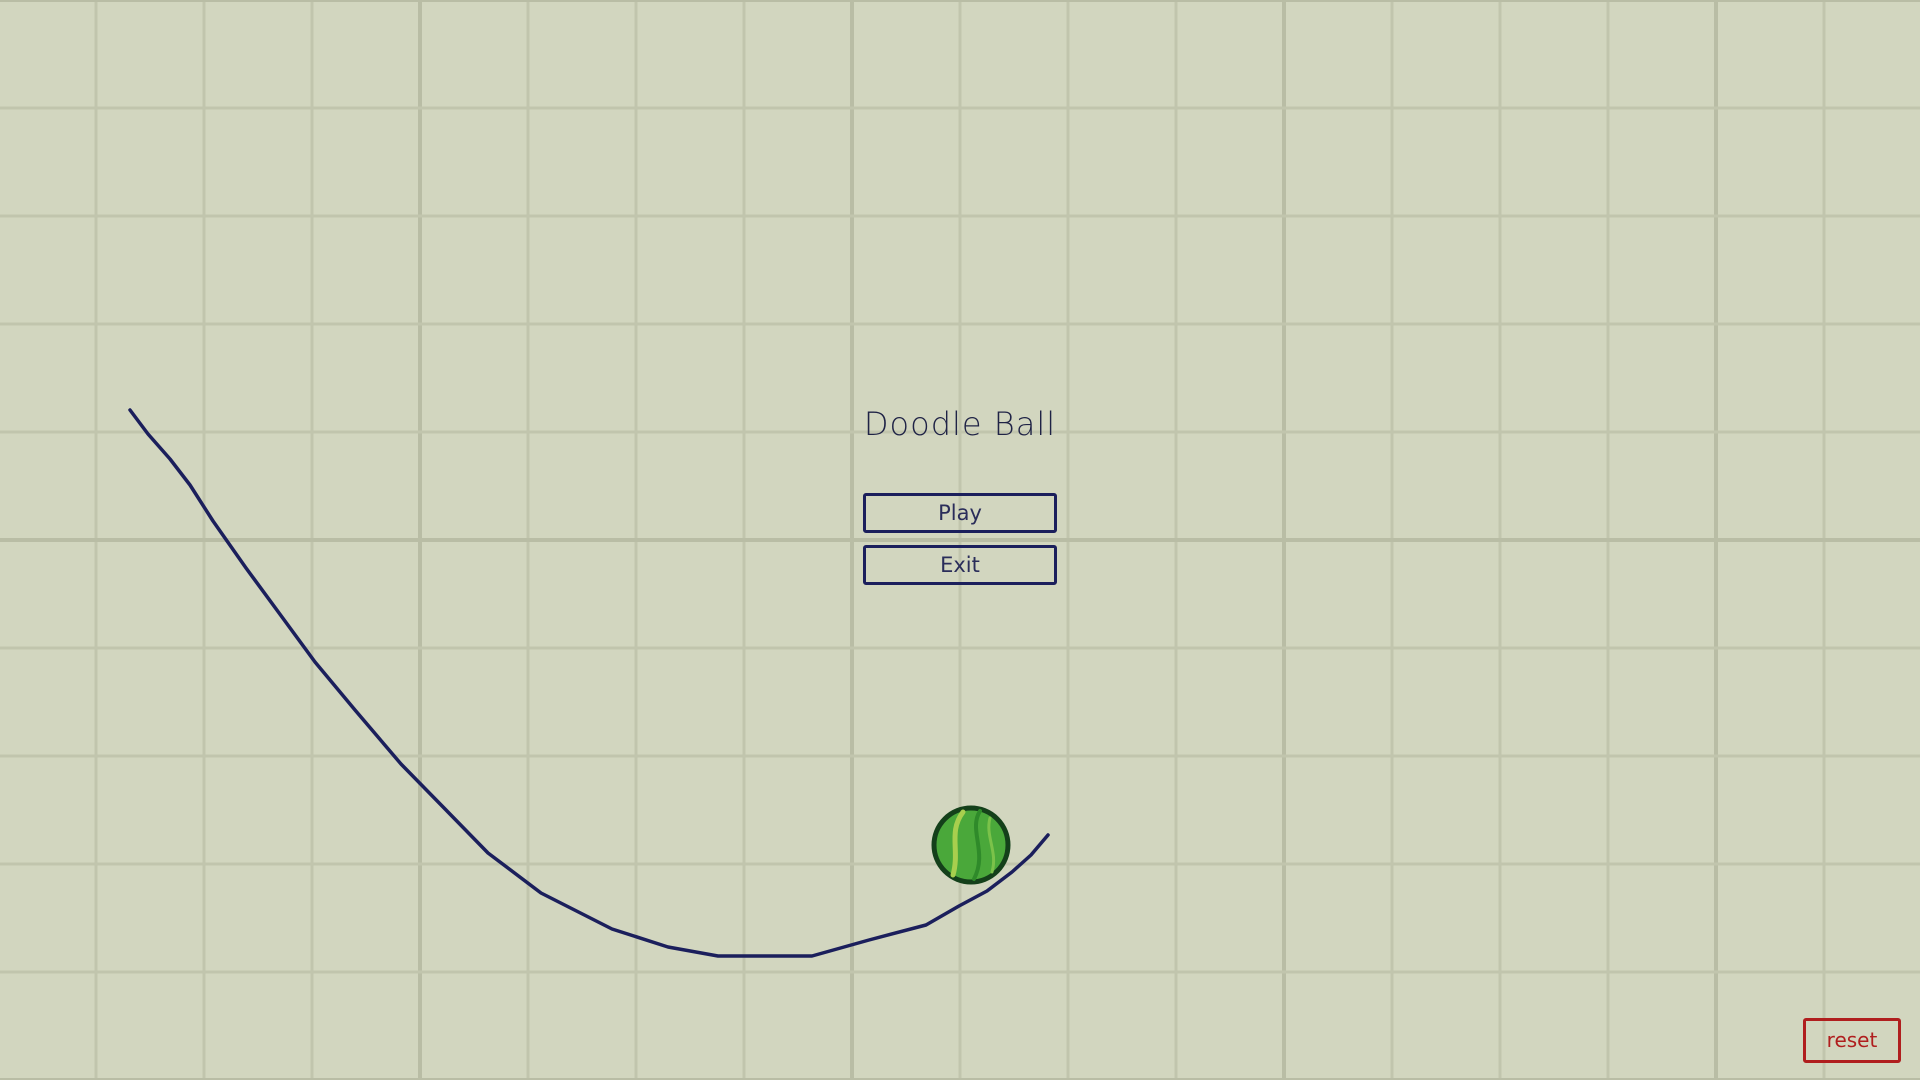  Describe the element at coordinates (960, 513) in the screenshot. I see `play-button: Play` at that location.